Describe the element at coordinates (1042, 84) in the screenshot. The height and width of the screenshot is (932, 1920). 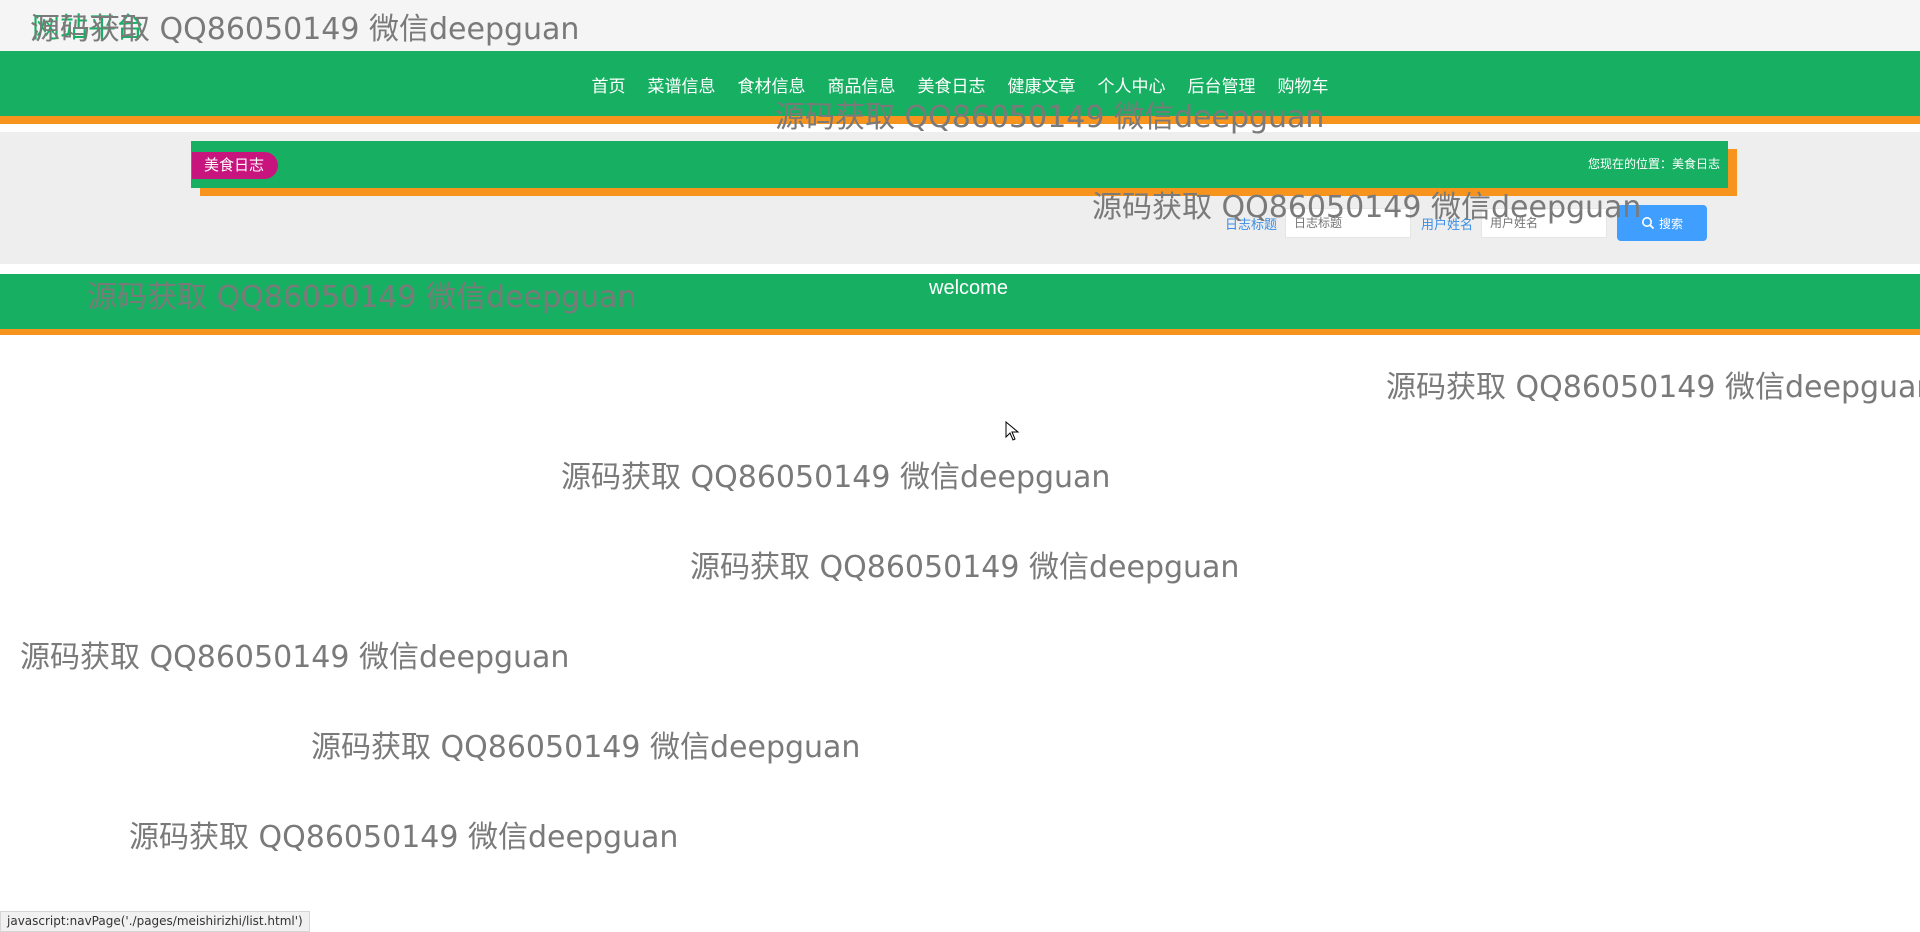
I see `nav-item-health-articles: 健康文章` at that location.